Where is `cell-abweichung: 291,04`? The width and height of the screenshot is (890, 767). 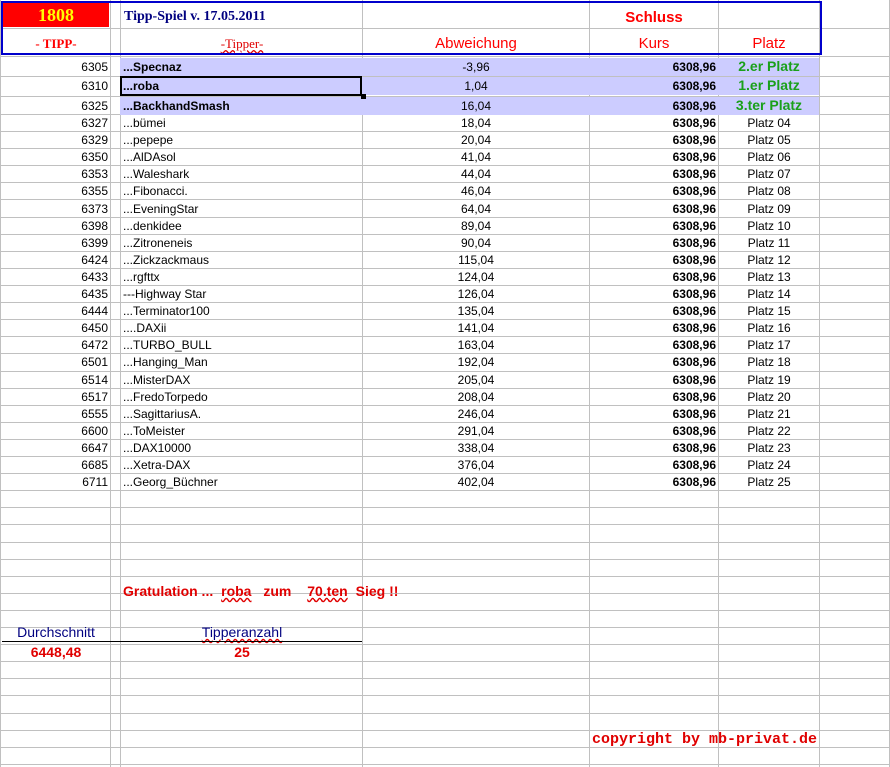
cell-abweichung: 291,04 is located at coordinates (476, 431).